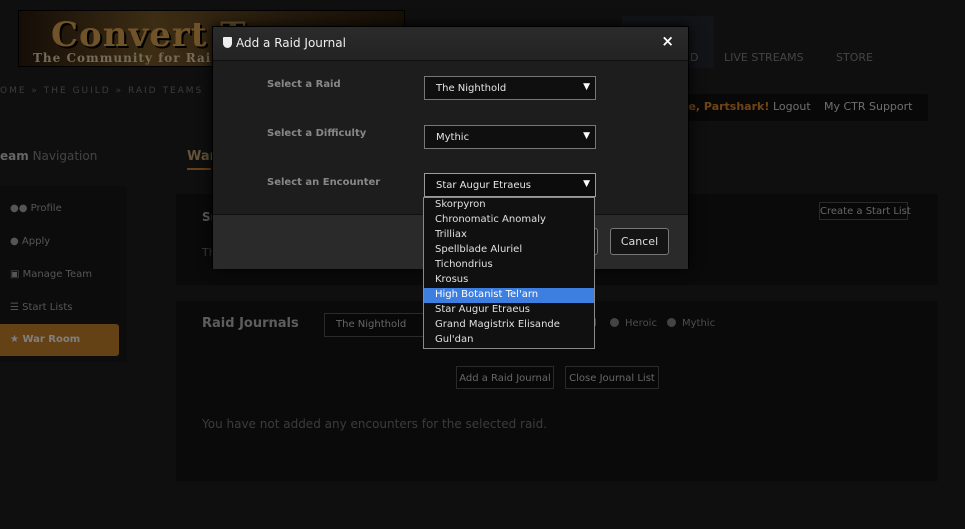 Image resolution: width=965 pixels, height=529 pixels. What do you see at coordinates (453, 137) in the screenshot?
I see `difficulty-select-value: Mythic` at bounding box center [453, 137].